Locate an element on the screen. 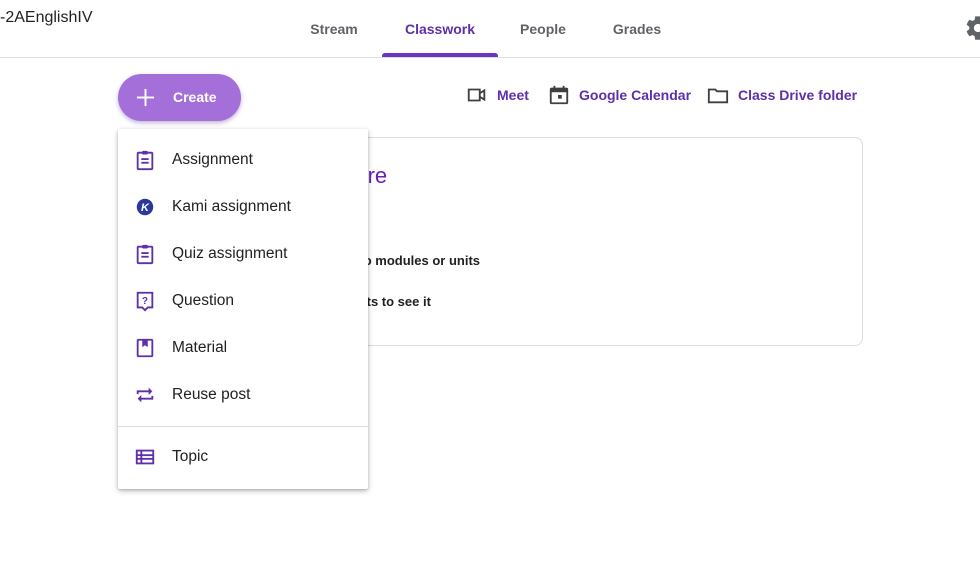 This screenshot has width=980, height=572. menu-item-reuse-post: Reuse post is located at coordinates (243, 395).